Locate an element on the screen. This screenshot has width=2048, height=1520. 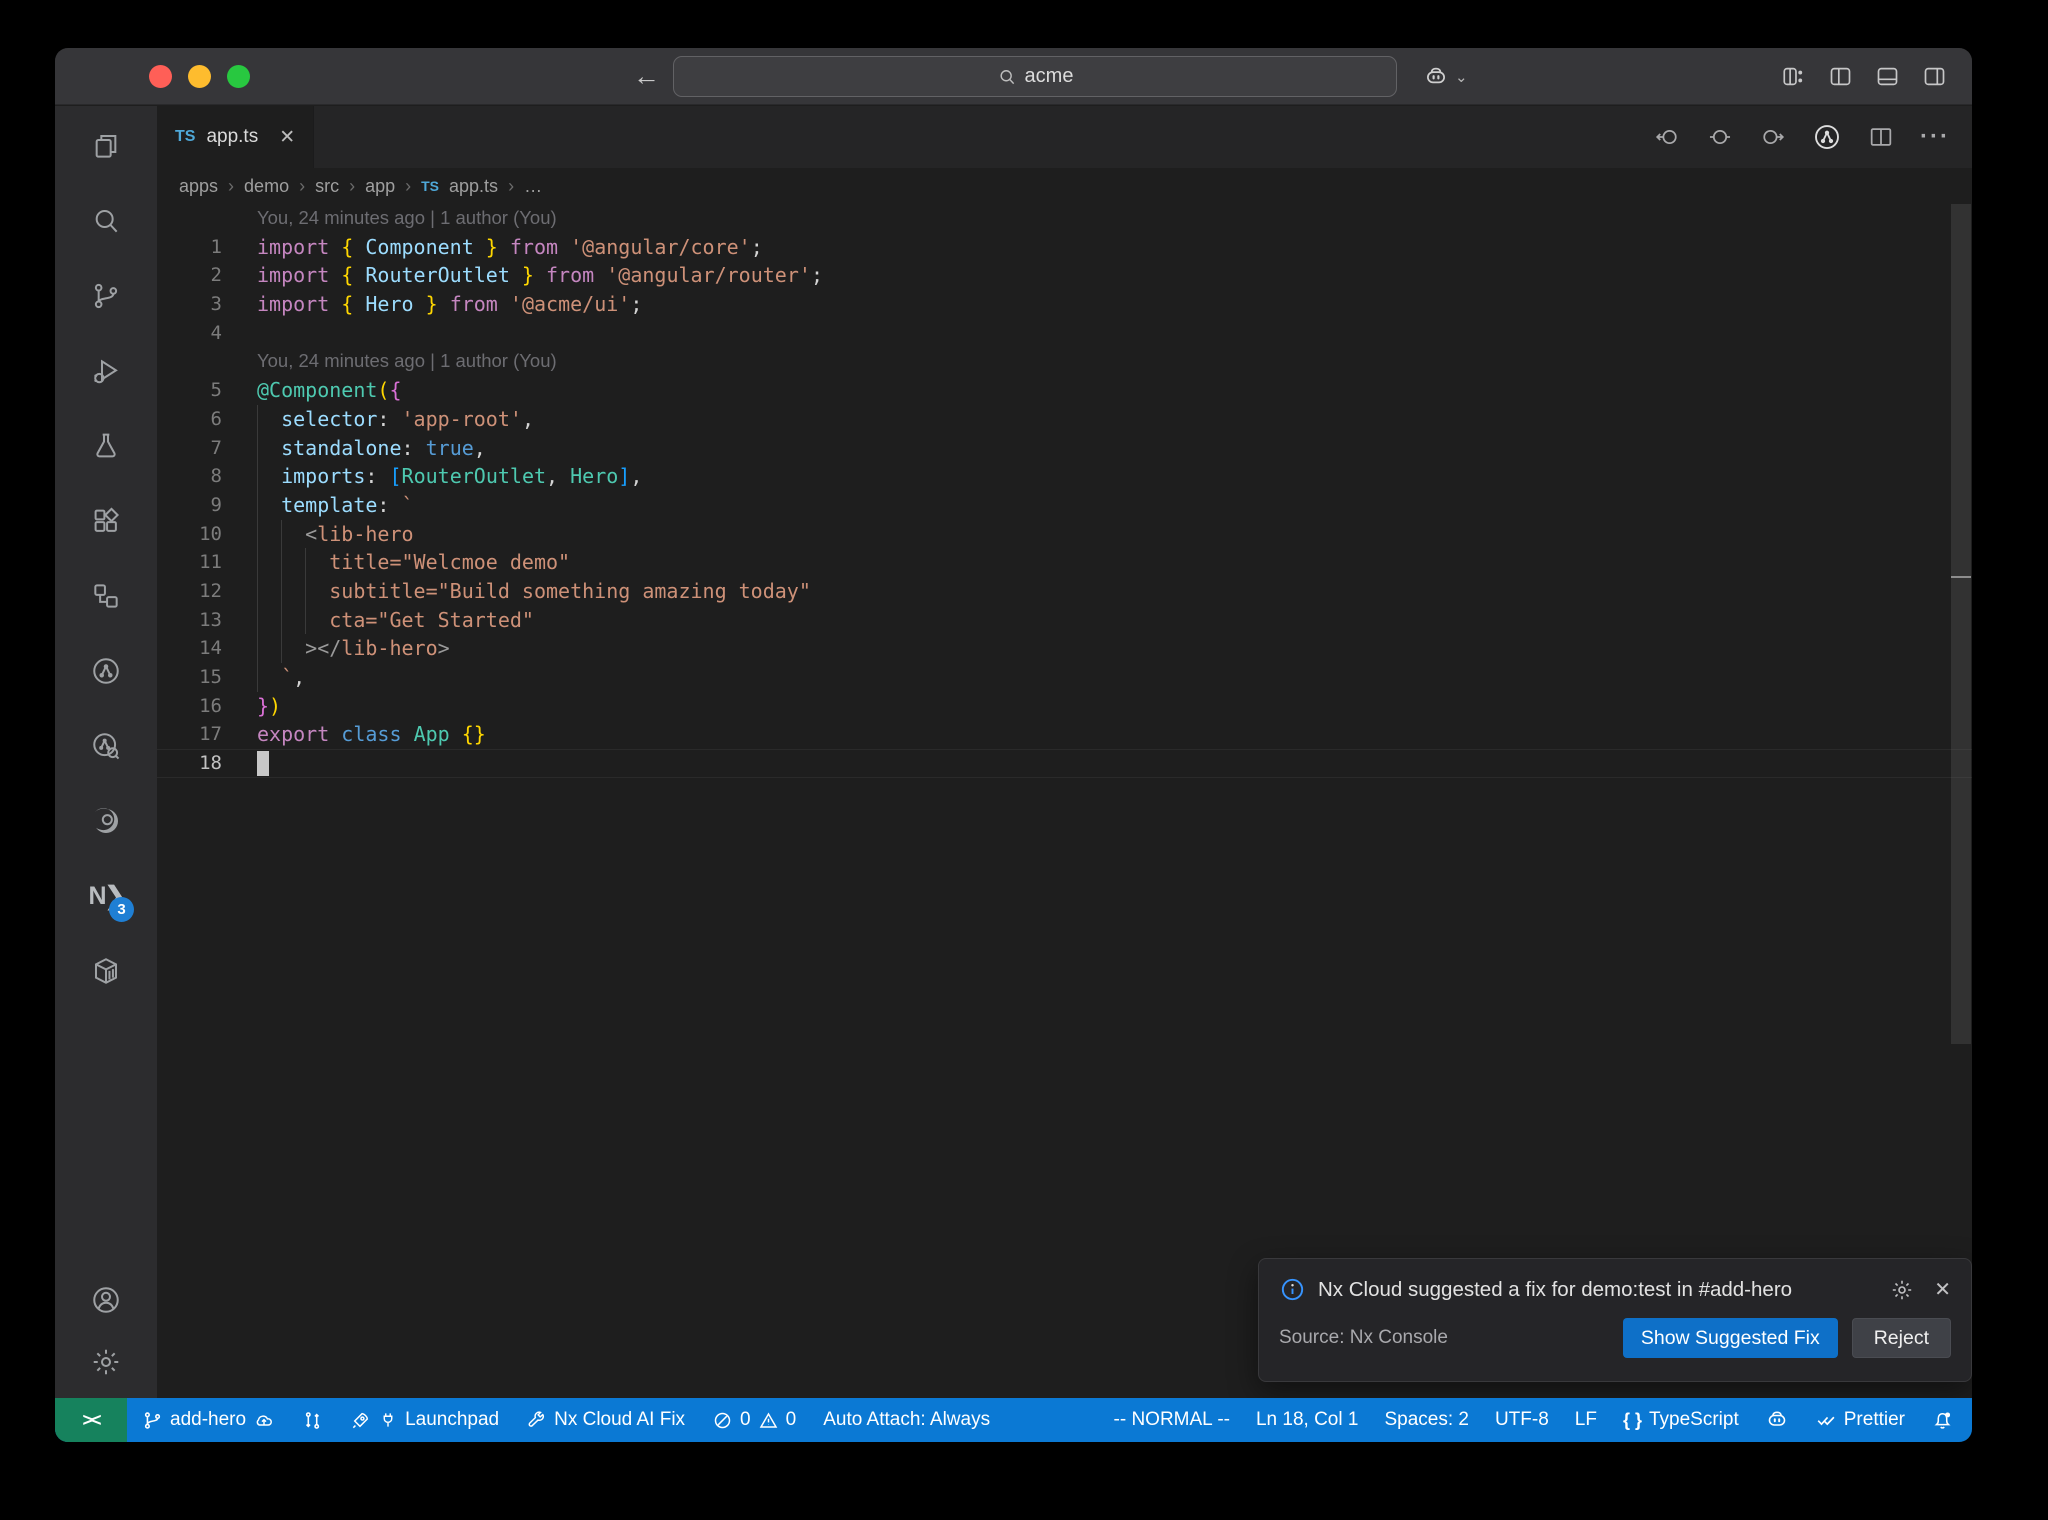
launchpad-status: Launchpad is located at coordinates (424, 1420).